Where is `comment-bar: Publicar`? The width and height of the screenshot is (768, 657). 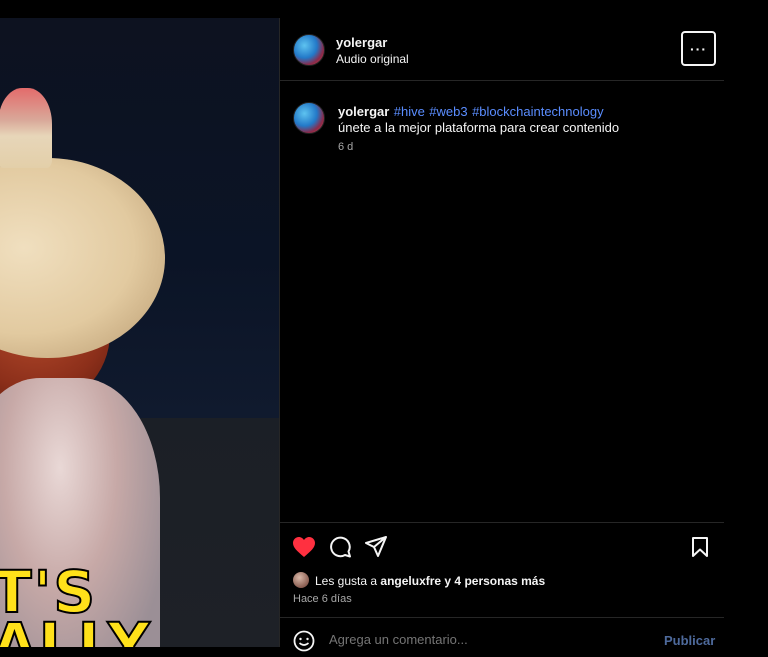
comment-bar: Publicar is located at coordinates (502, 634).